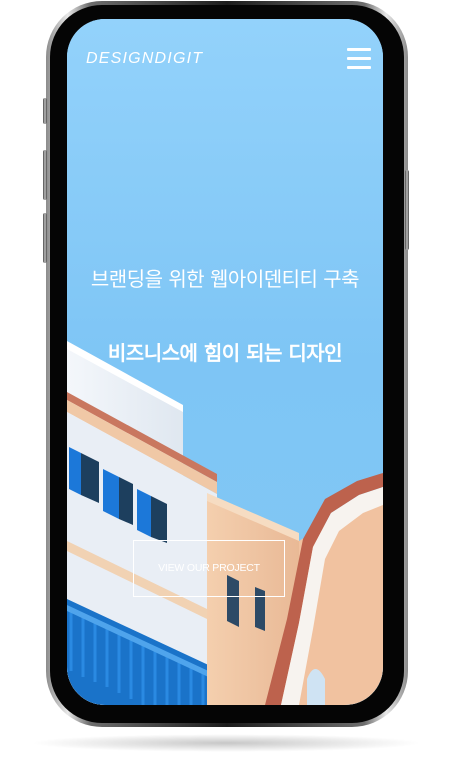 The width and height of the screenshot is (452, 767). What do you see at coordinates (226, 743) in the screenshot?
I see `phone-shadow` at bounding box center [226, 743].